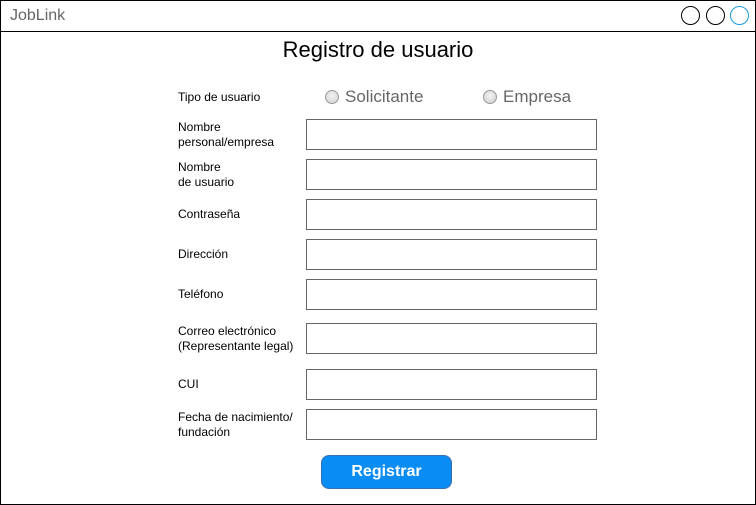  What do you see at coordinates (451, 384) in the screenshot?
I see `cui-input` at bounding box center [451, 384].